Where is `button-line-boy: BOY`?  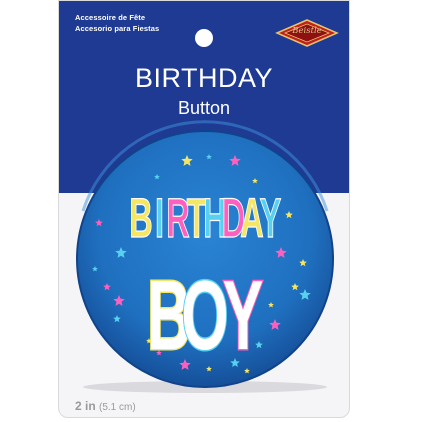
button-line-boy: BOY is located at coordinates (205, 316).